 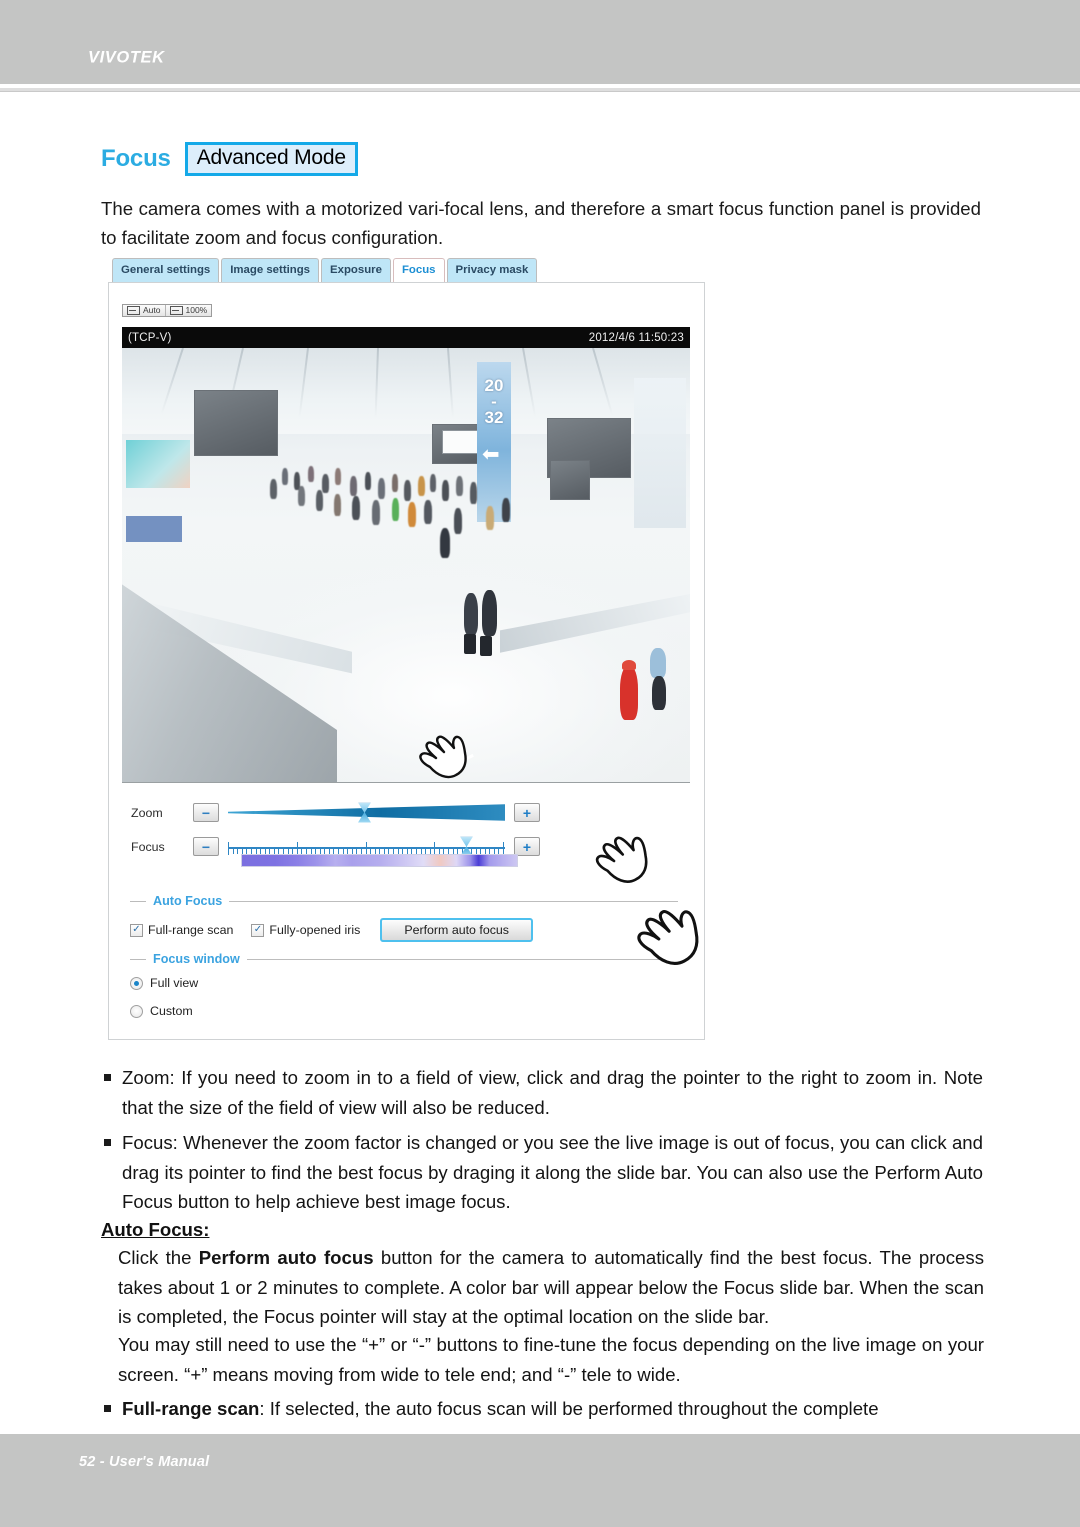 What do you see at coordinates (171, 1011) in the screenshot?
I see `custom-label: Custom` at bounding box center [171, 1011].